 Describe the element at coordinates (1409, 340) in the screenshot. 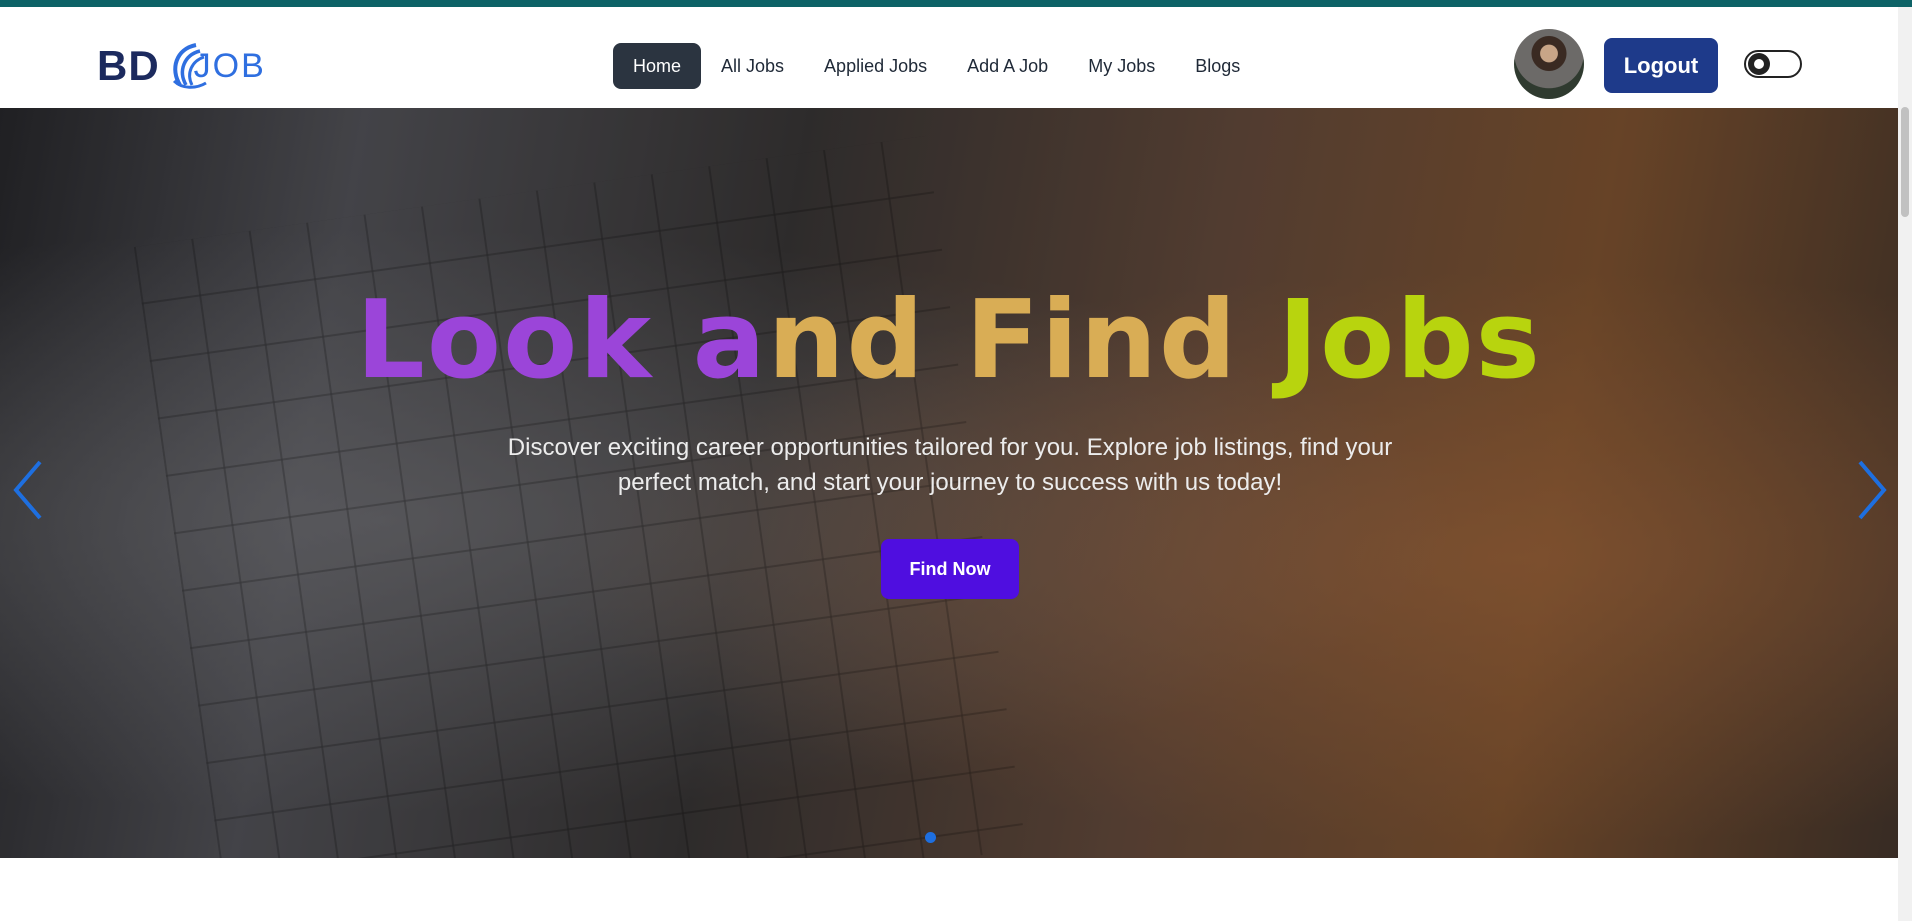

I see `hero-title-part-3: Jobs` at that location.